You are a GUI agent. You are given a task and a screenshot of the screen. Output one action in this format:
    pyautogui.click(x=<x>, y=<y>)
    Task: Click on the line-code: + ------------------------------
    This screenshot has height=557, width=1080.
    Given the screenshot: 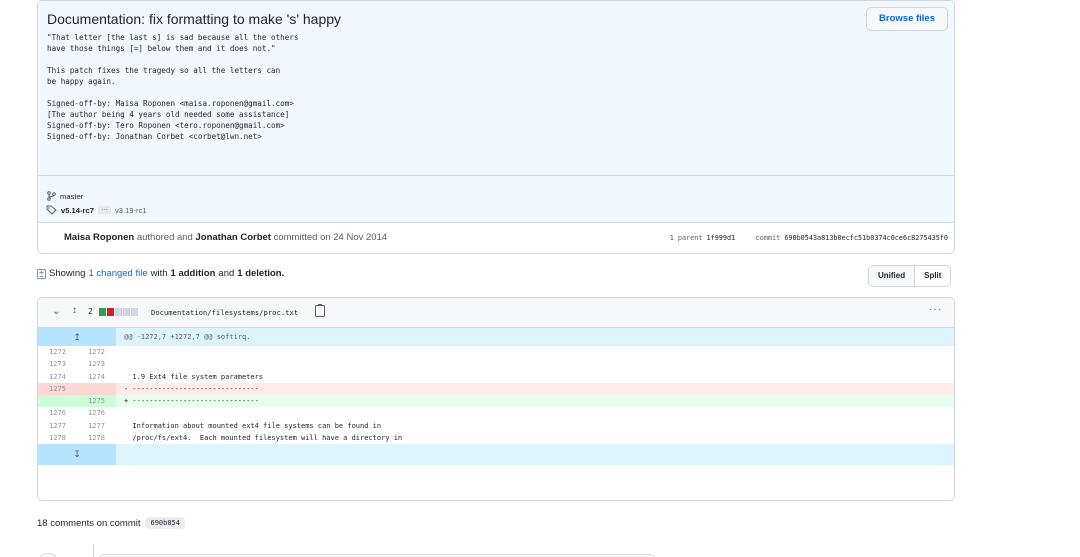 What is the action you would take?
    pyautogui.click(x=535, y=401)
    